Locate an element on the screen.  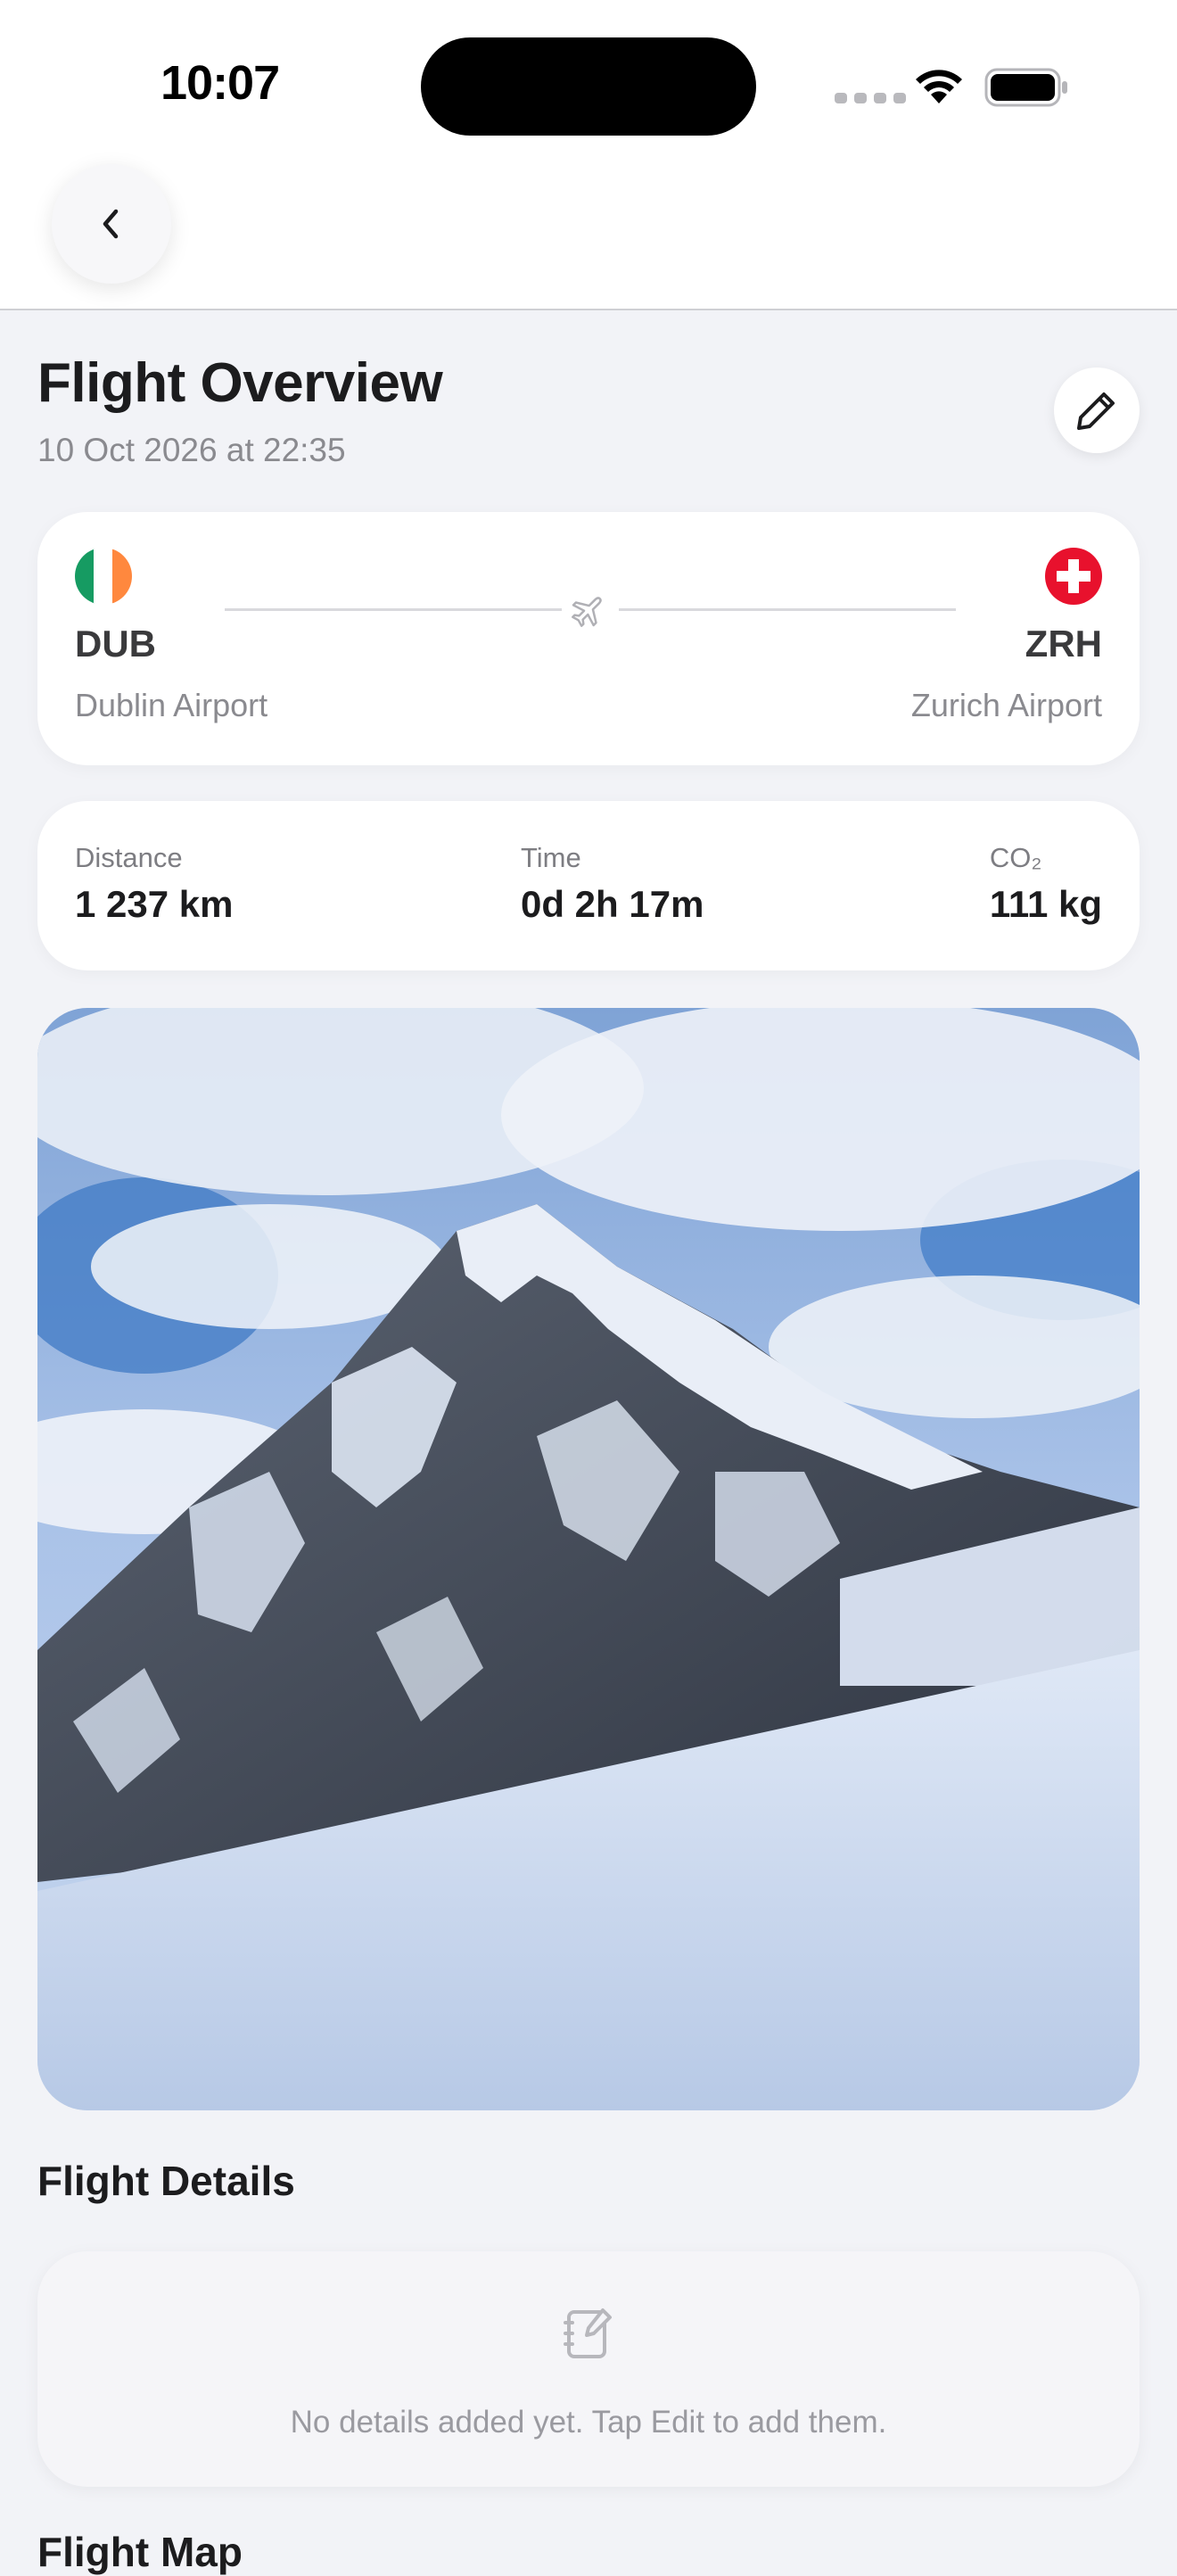
airplane-icon is located at coordinates (587, 612).